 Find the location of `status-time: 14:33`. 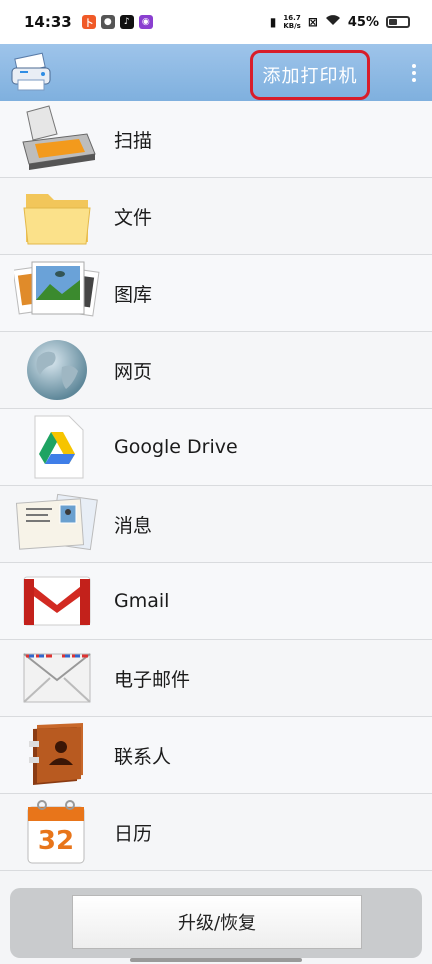

status-time: 14:33 is located at coordinates (48, 22).